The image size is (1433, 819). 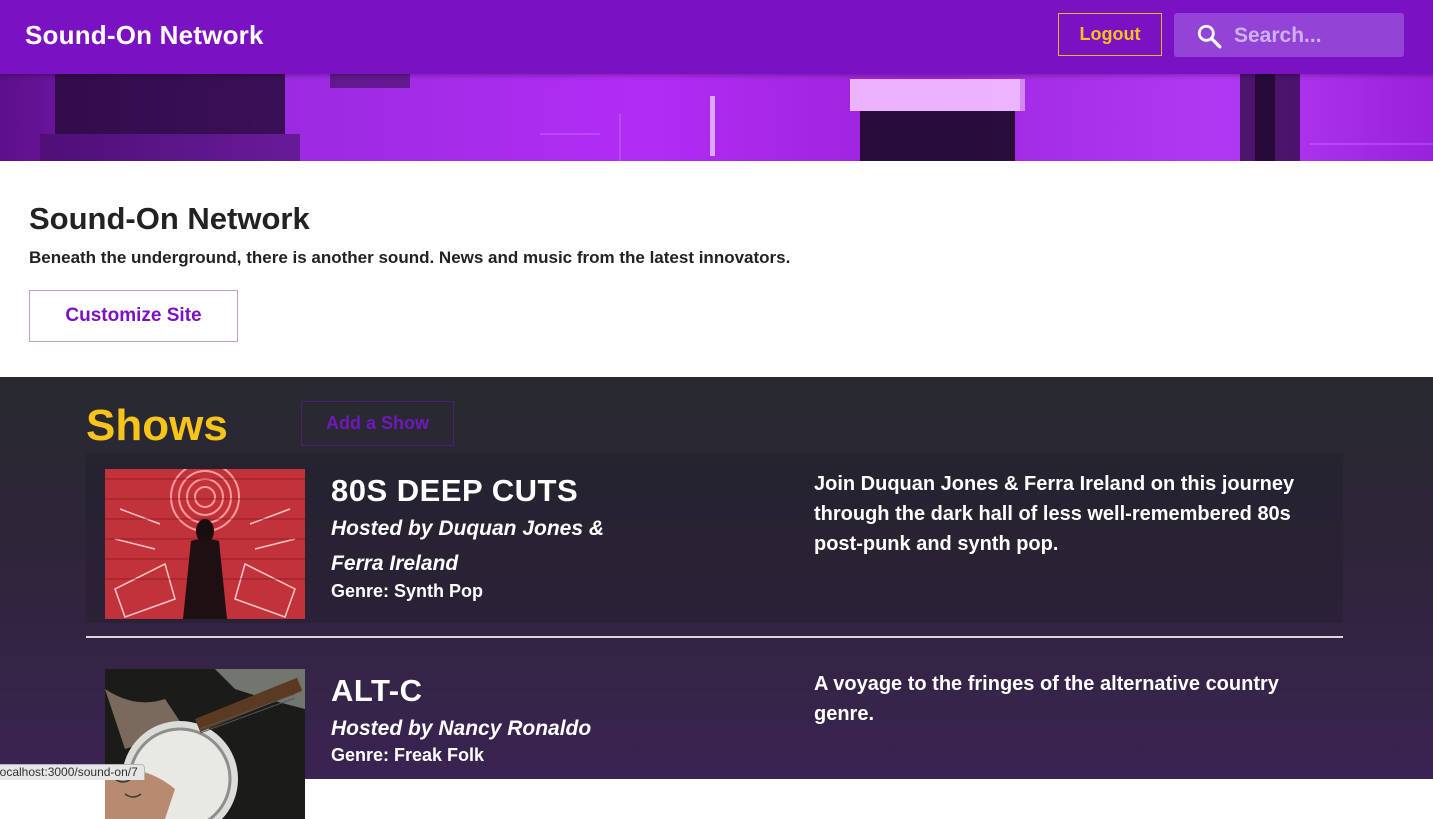 I want to click on show-title: ALT-C, so click(x=376, y=691).